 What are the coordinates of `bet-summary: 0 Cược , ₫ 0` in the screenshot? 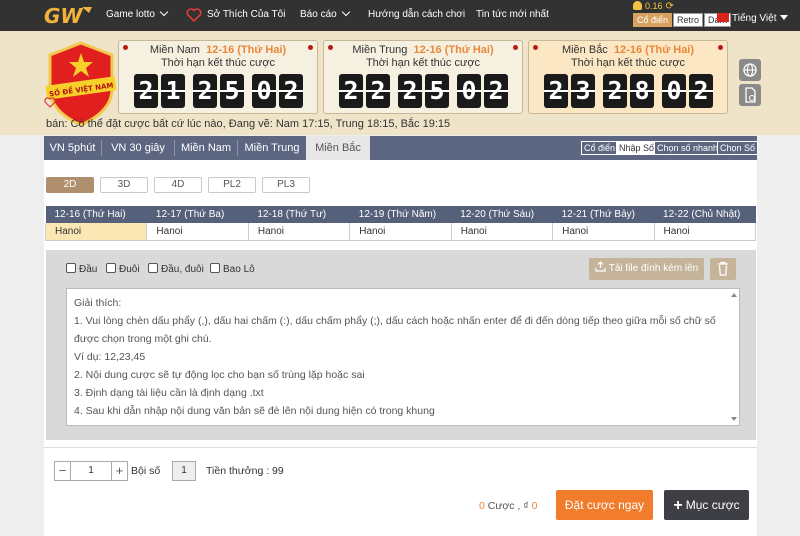 It's located at (508, 506).